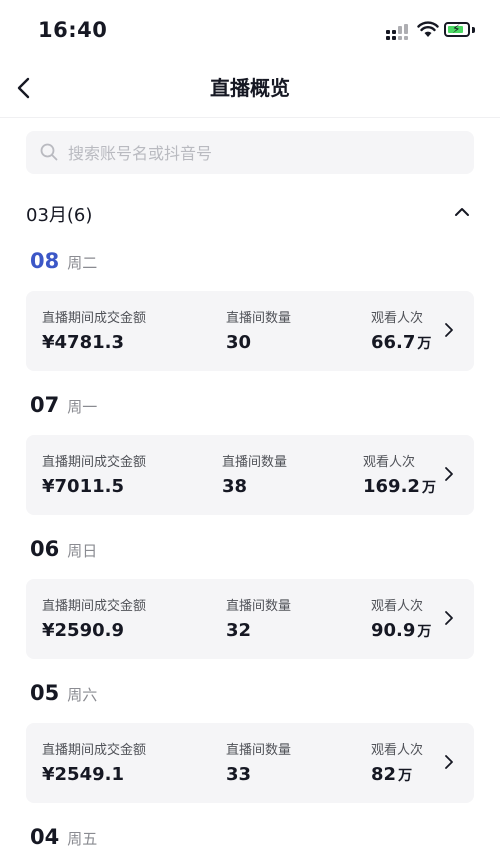  I want to click on rooms-value: 32, so click(239, 630).